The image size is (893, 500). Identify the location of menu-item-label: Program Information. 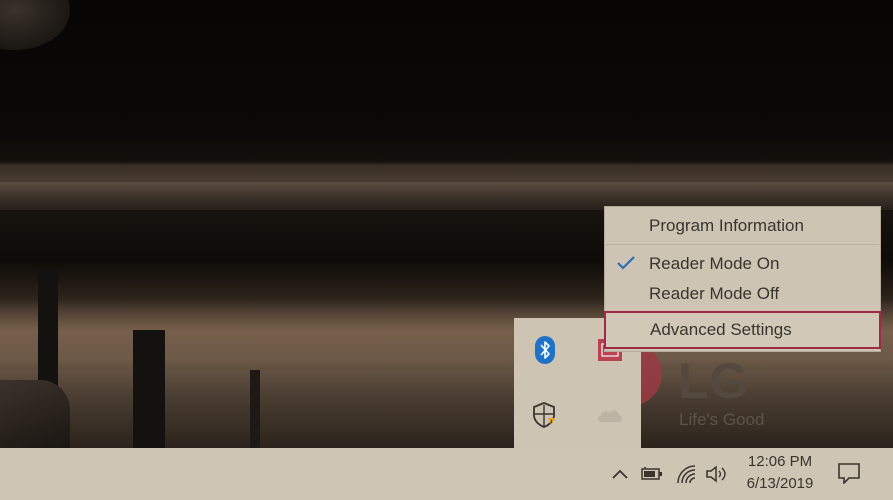
(726, 225).